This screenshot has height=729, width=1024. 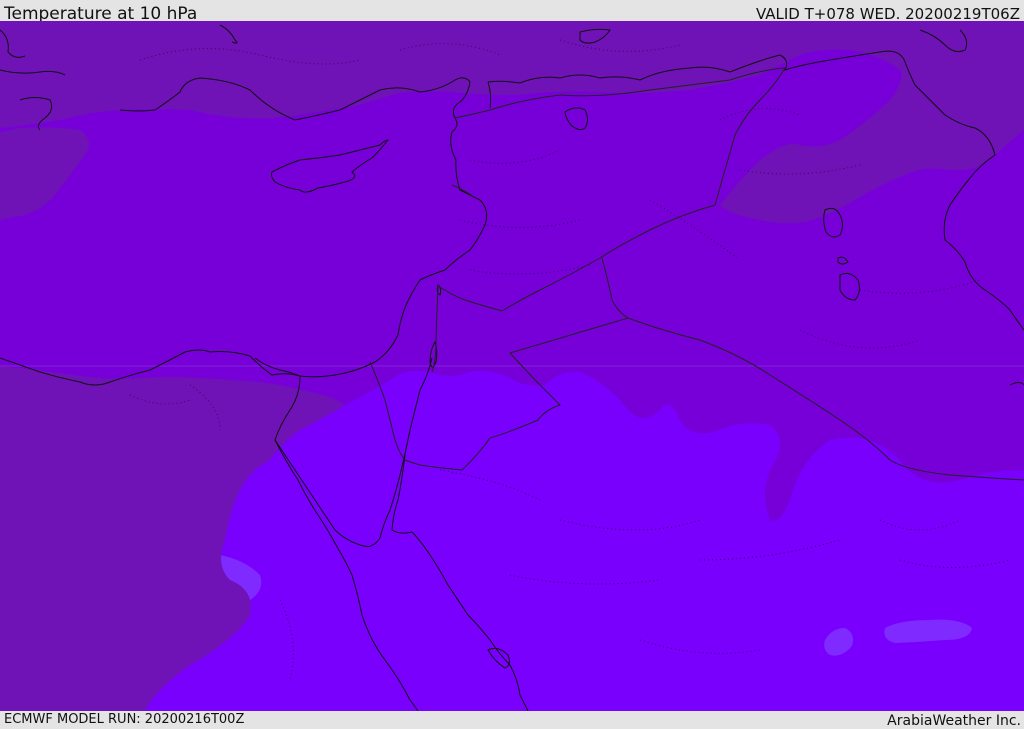 I want to click on credit-label: ArabiaWeather Inc., so click(x=954, y=721).